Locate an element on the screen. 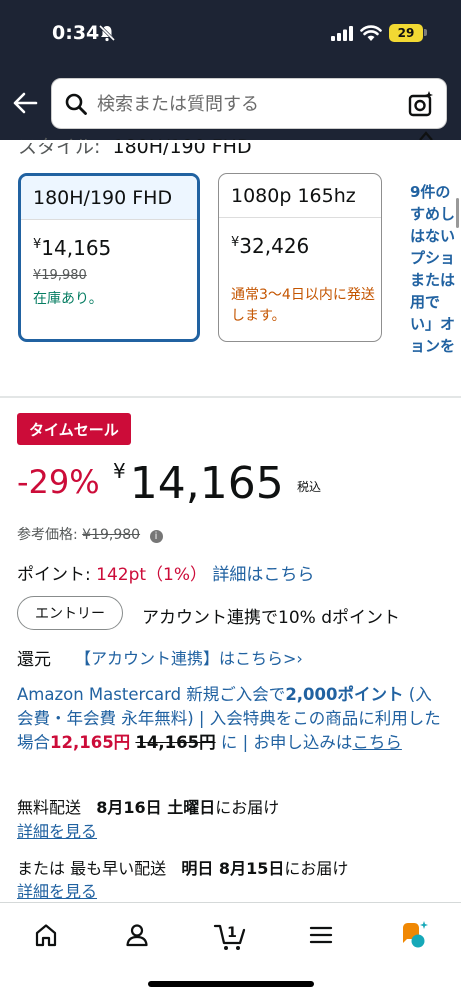  section-divider is located at coordinates (230, 397).